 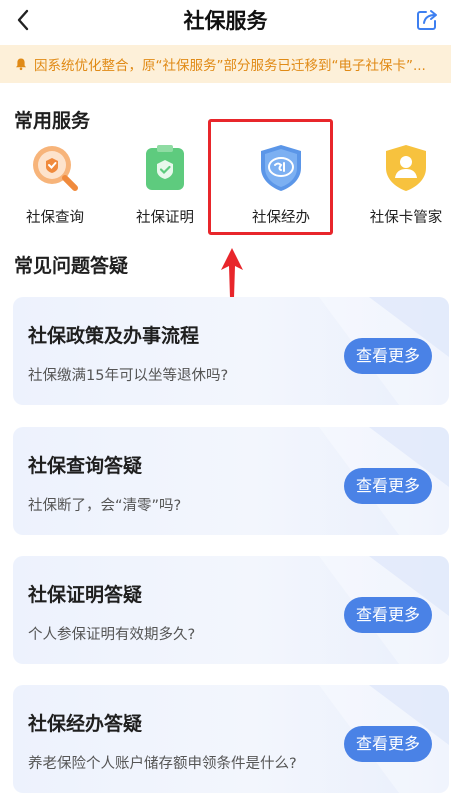 What do you see at coordinates (85, 466) in the screenshot?
I see `faq-card-title: 社保查询答疑` at bounding box center [85, 466].